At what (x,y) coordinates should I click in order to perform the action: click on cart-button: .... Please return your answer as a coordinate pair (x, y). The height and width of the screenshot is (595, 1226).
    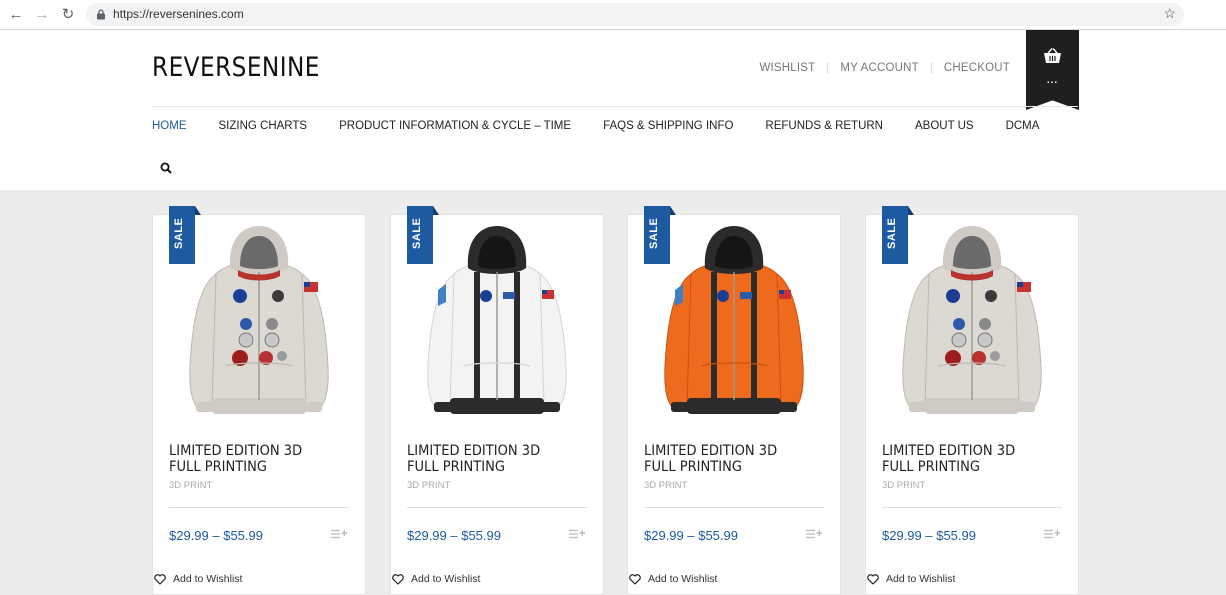
    Looking at the image, I should click on (1052, 70).